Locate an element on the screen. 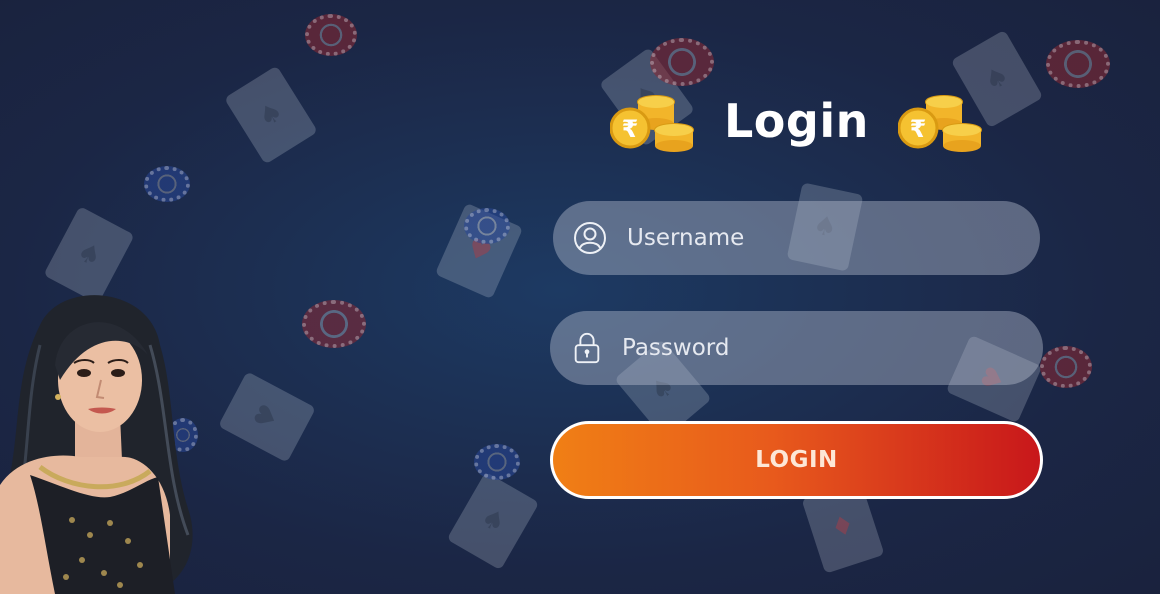 This screenshot has width=1160, height=594. login-button: LOGIN is located at coordinates (796, 460).